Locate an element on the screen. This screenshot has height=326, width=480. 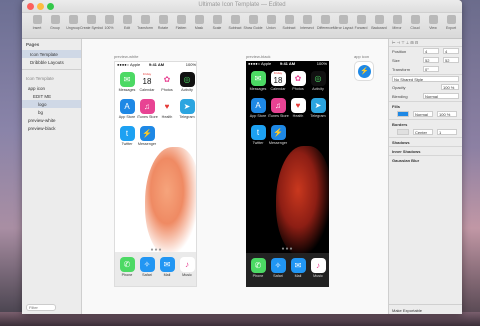
zoom-button is located at coordinates (50, 6).